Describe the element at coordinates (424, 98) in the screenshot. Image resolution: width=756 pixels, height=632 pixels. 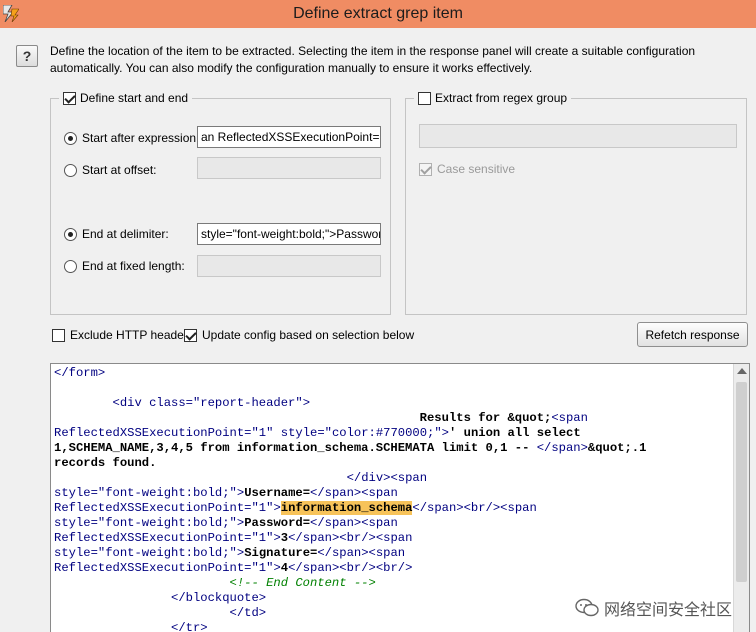
I see `regex-group-checkbox` at that location.